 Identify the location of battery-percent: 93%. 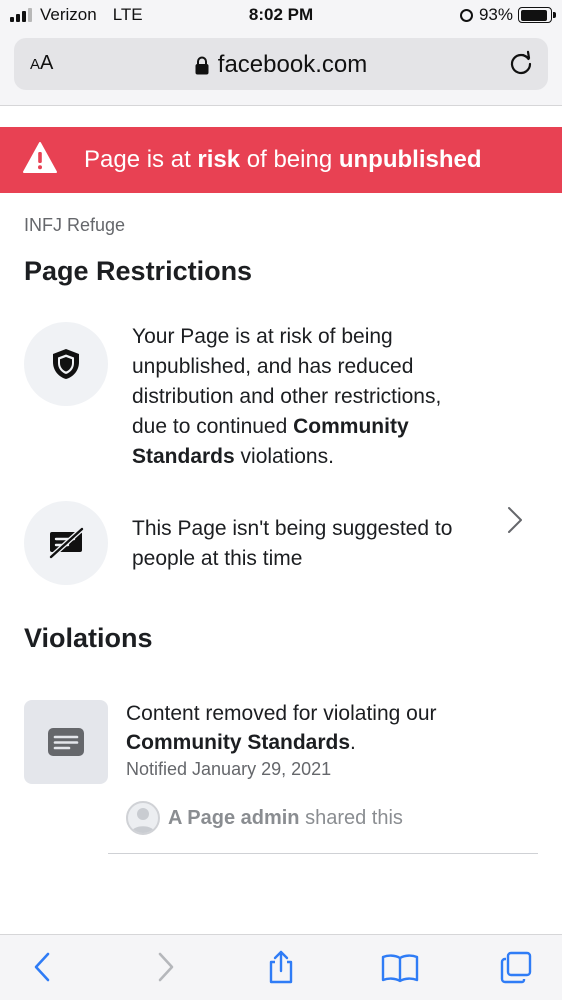
(495, 14).